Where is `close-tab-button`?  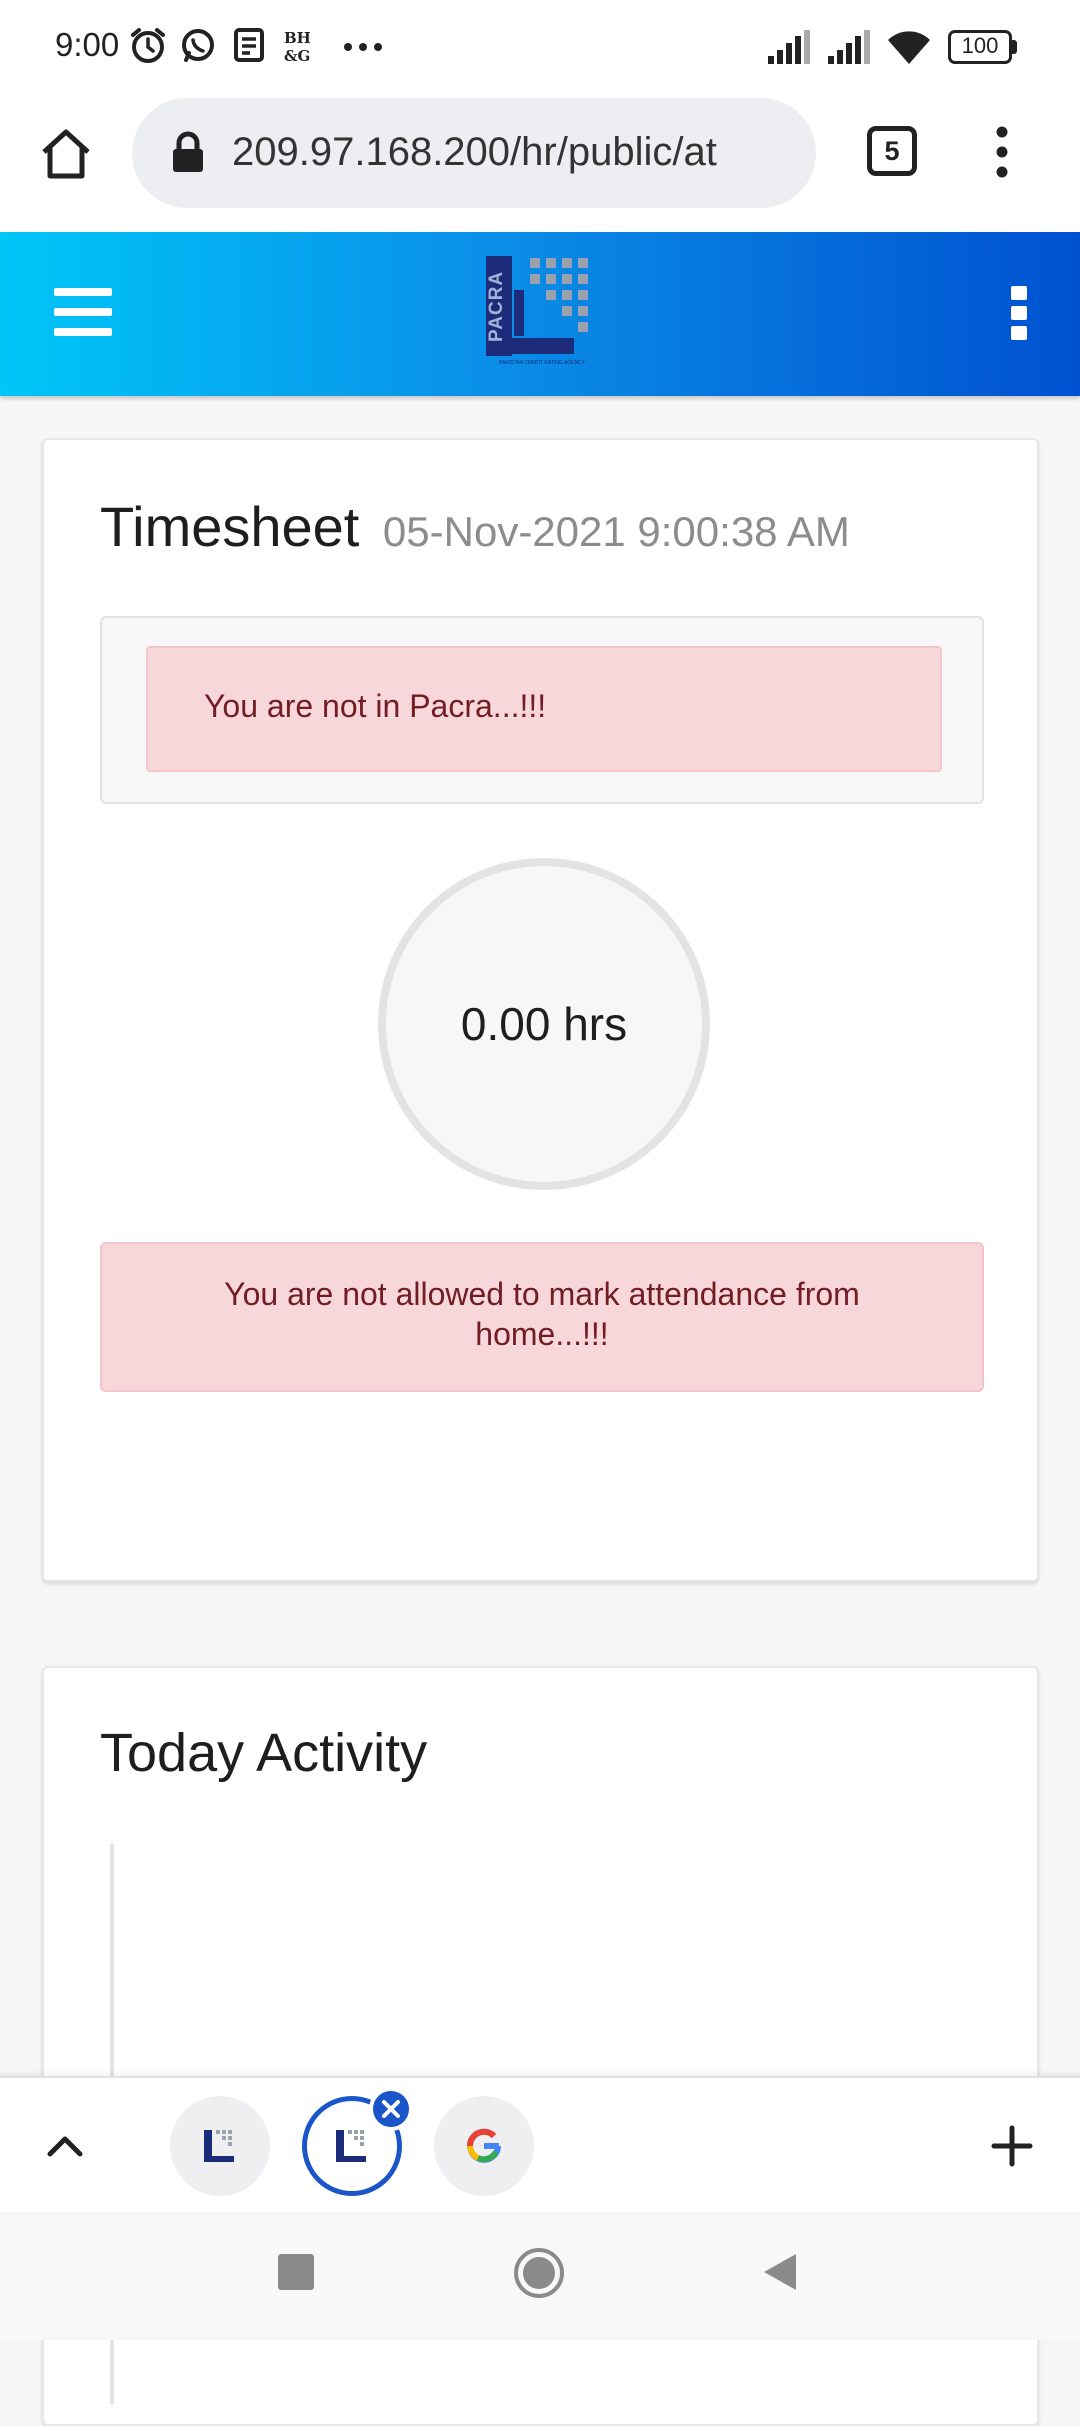 close-tab-button is located at coordinates (391, 2109).